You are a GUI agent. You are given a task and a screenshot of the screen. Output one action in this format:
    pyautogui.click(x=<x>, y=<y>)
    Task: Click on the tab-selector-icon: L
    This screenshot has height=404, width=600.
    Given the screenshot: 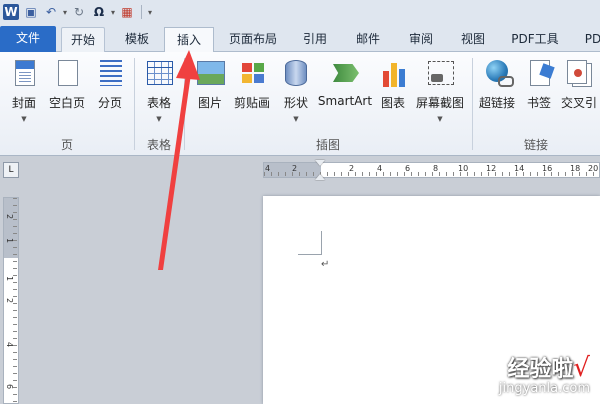 What is the action you would take?
    pyautogui.click(x=11, y=170)
    